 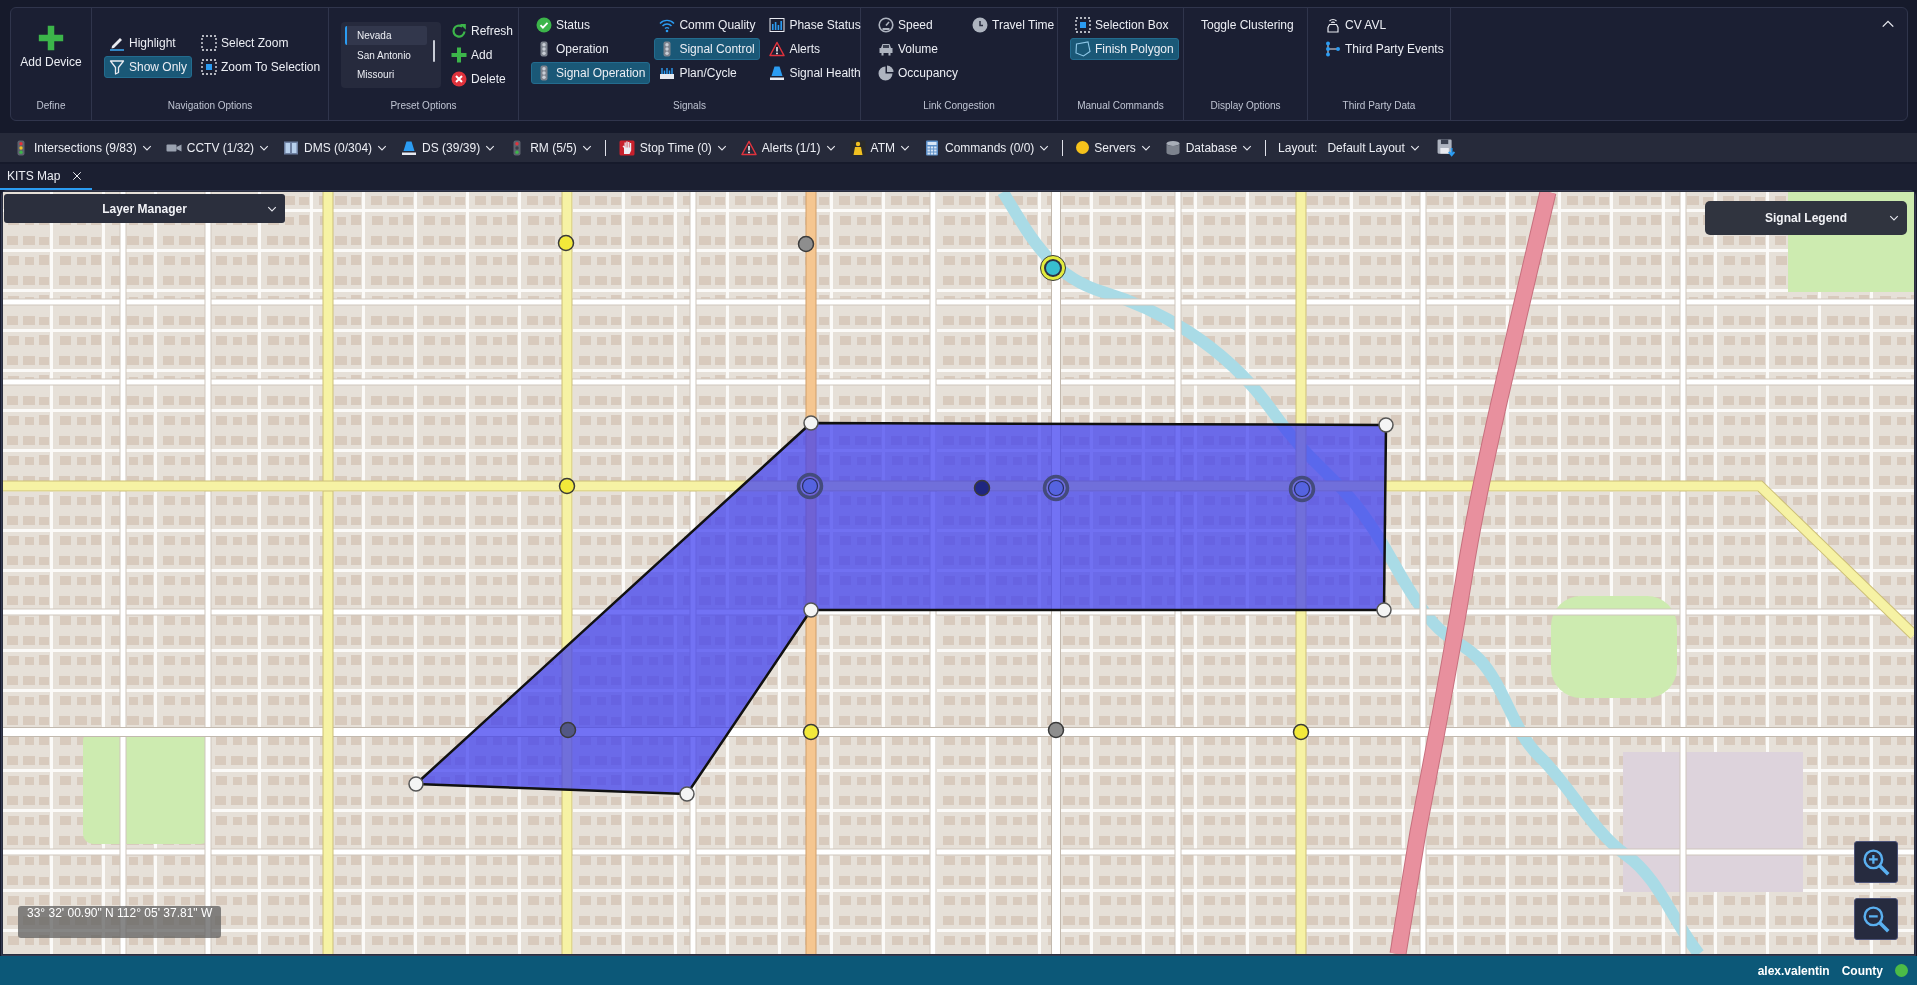 What do you see at coordinates (1247, 25) in the screenshot?
I see `ribbon-button: Toggle Clustering` at bounding box center [1247, 25].